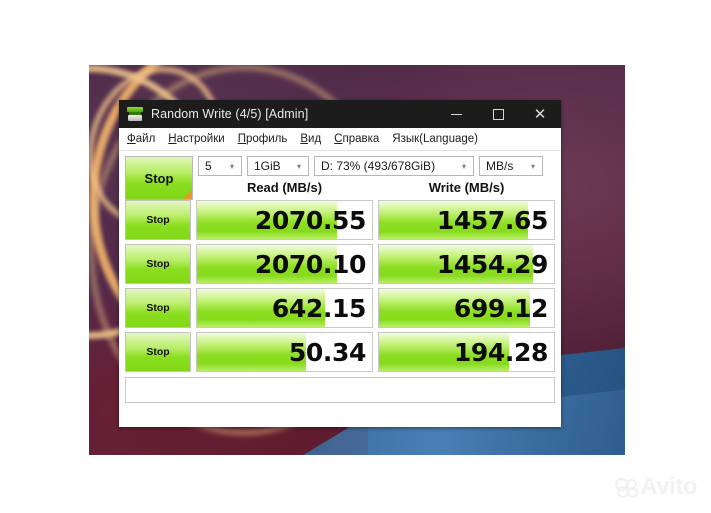  Describe the element at coordinates (208, 166) in the screenshot. I see `test-count-value: 5` at that location.